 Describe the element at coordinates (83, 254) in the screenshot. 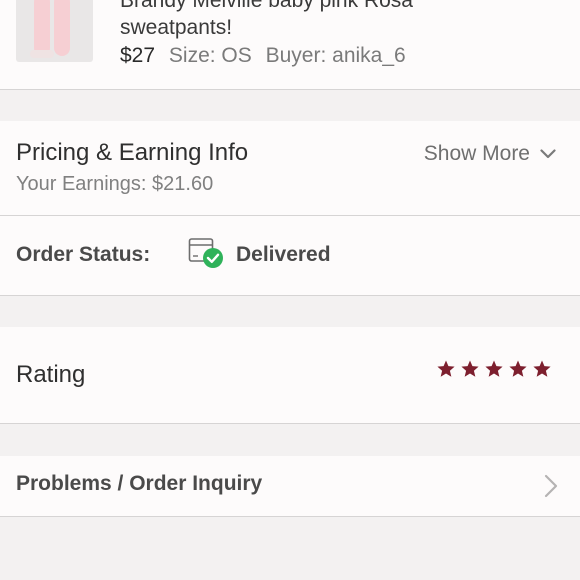

I see `order-status-label: Order Status:` at that location.